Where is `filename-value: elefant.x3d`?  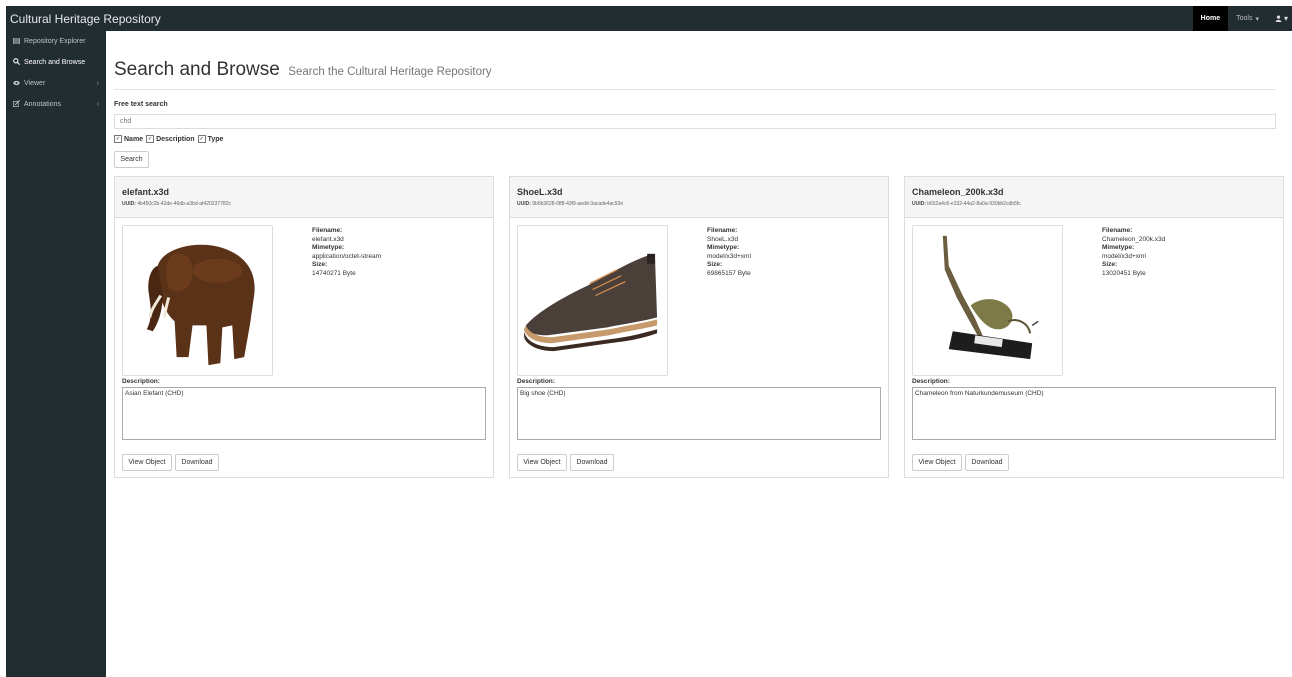 filename-value: elefant.x3d is located at coordinates (328, 239).